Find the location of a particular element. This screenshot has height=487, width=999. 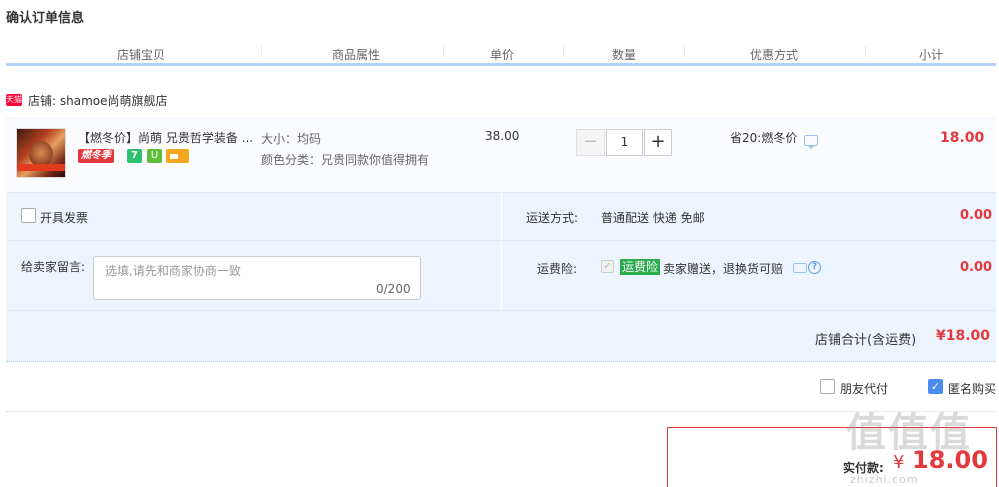

insurance-description: 卖家赠送，退换货可赔 is located at coordinates (723, 269).